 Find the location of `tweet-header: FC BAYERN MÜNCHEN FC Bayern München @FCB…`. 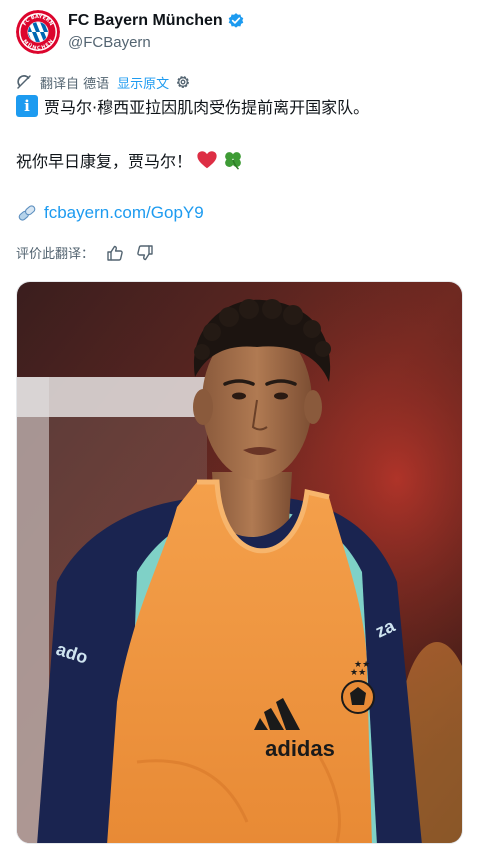

tweet-header: FC BAYERN MÜNCHEN FC Bayern München @FCB… is located at coordinates (245, 32).